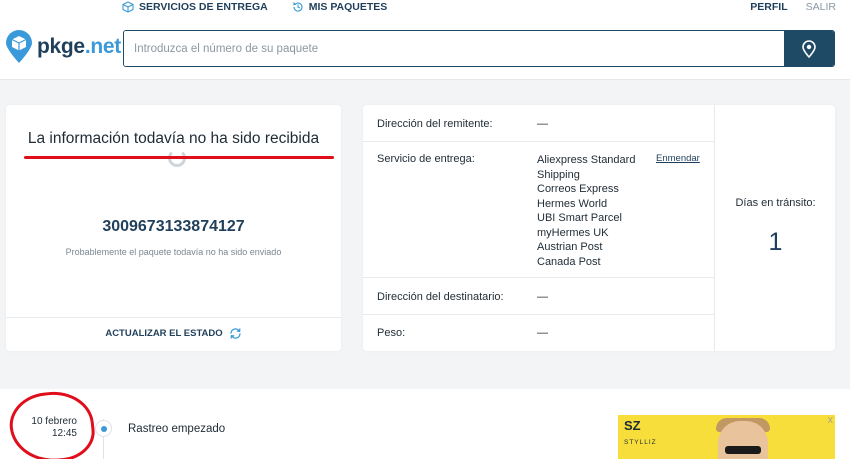 This screenshot has height=459, width=850. What do you see at coordinates (454, 48) in the screenshot?
I see `search-input` at bounding box center [454, 48].